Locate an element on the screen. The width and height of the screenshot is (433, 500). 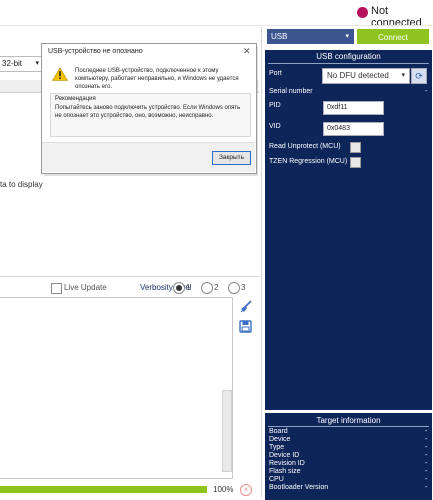
progress-fill is located at coordinates (103, 489).